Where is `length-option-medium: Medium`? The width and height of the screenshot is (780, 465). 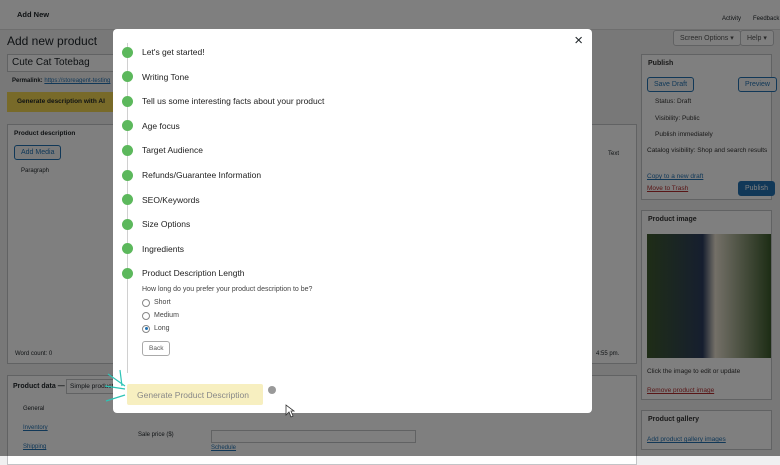
length-option-medium: Medium is located at coordinates (227, 315).